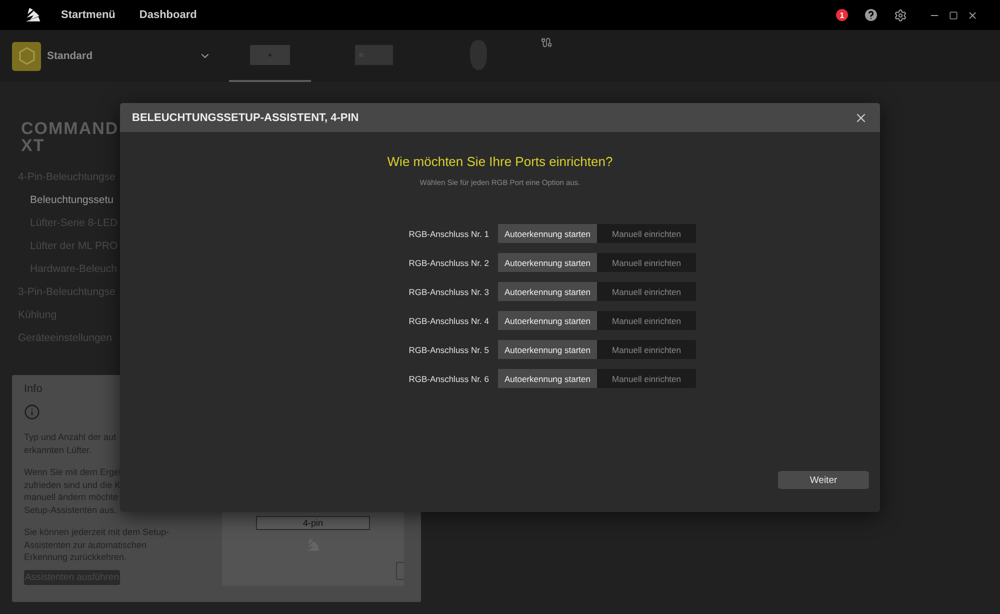 This screenshot has width=1000, height=614. What do you see at coordinates (900, 15) in the screenshot?
I see `settings-icon` at bounding box center [900, 15].